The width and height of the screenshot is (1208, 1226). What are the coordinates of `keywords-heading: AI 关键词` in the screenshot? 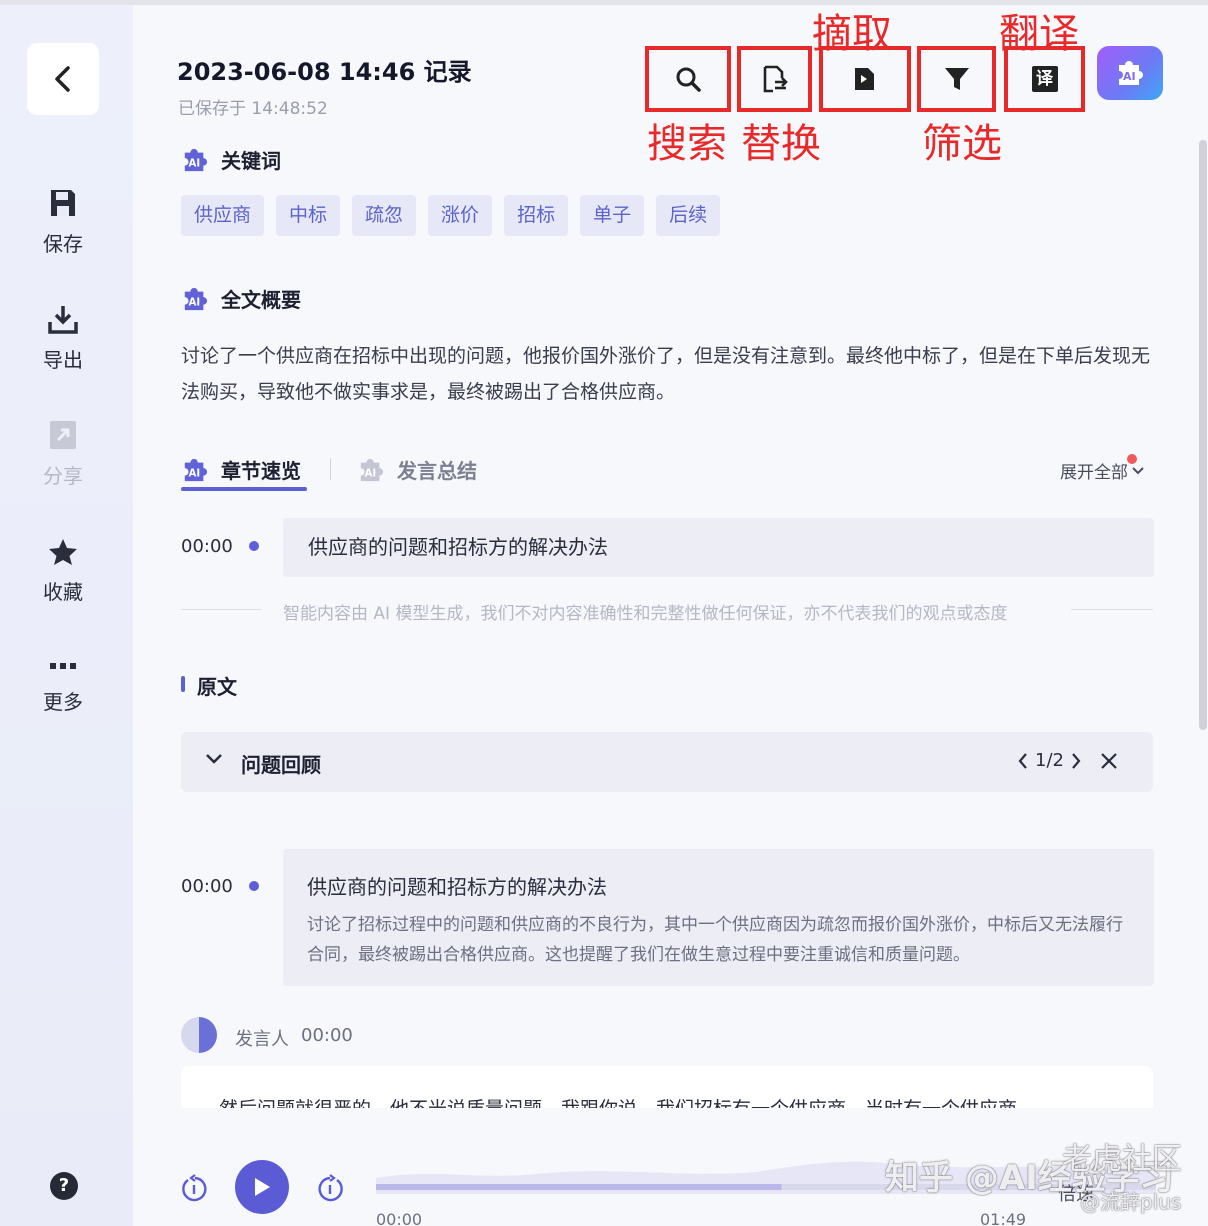 It's located at (231, 159).